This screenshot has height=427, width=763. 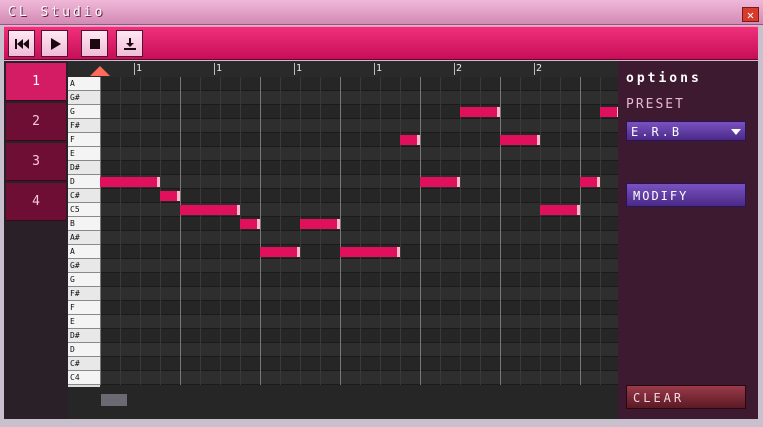 What do you see at coordinates (36, 82) in the screenshot?
I see `track-tab-1: 1` at bounding box center [36, 82].